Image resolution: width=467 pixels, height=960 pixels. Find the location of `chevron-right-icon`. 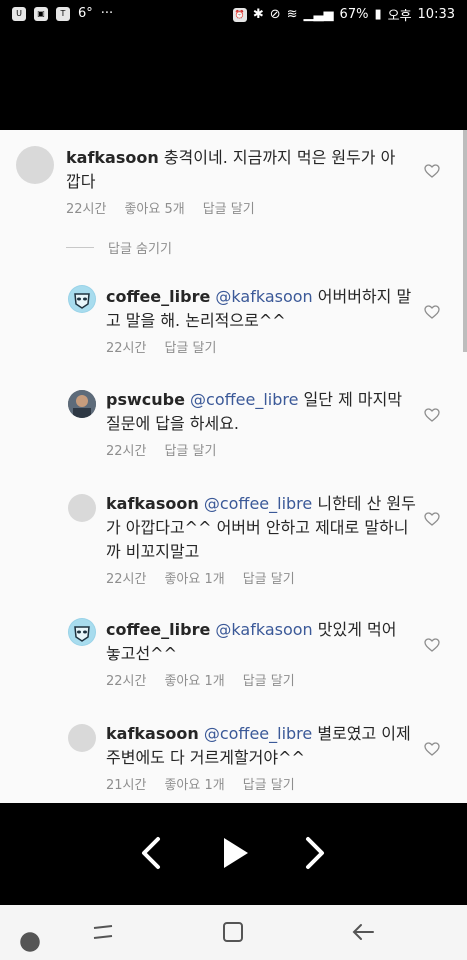

chevron-right-icon is located at coordinates (314, 853).